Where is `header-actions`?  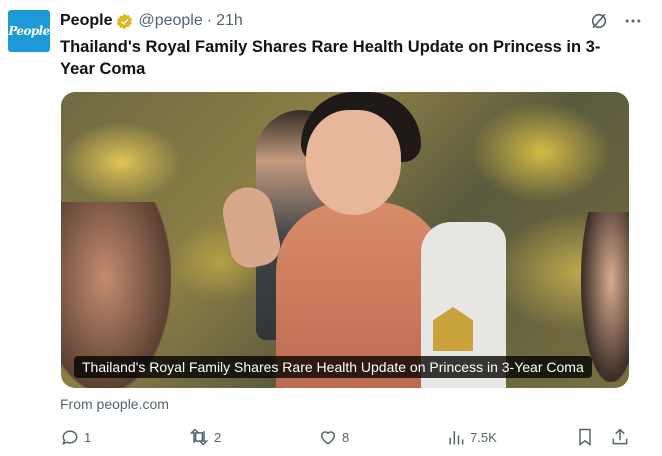
header-actions is located at coordinates (616, 21).